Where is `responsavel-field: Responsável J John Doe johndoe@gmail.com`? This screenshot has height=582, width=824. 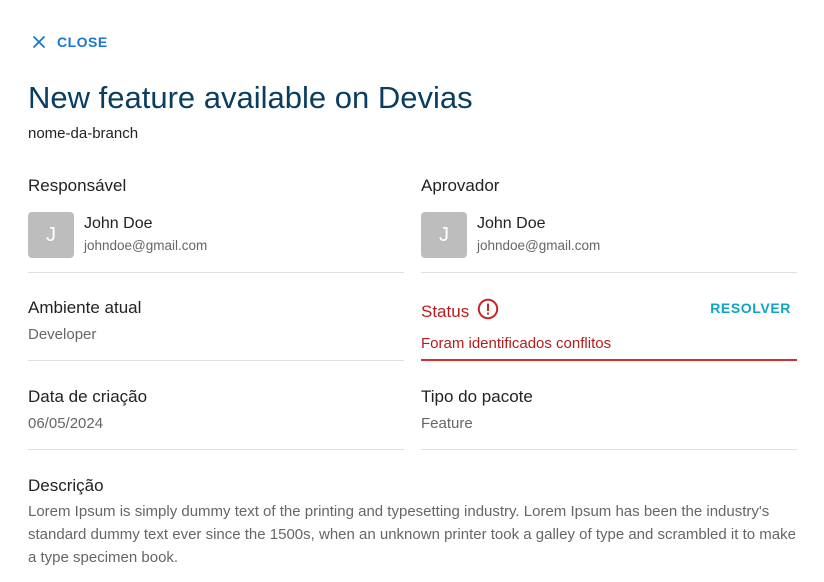 responsavel-field: Responsável J John Doe johndoe@gmail.com is located at coordinates (216, 224).